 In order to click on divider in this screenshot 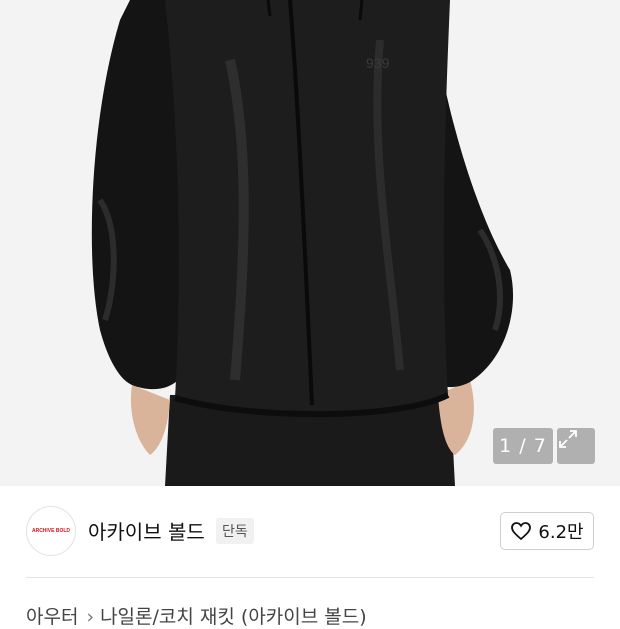, I will do `click(310, 577)`.